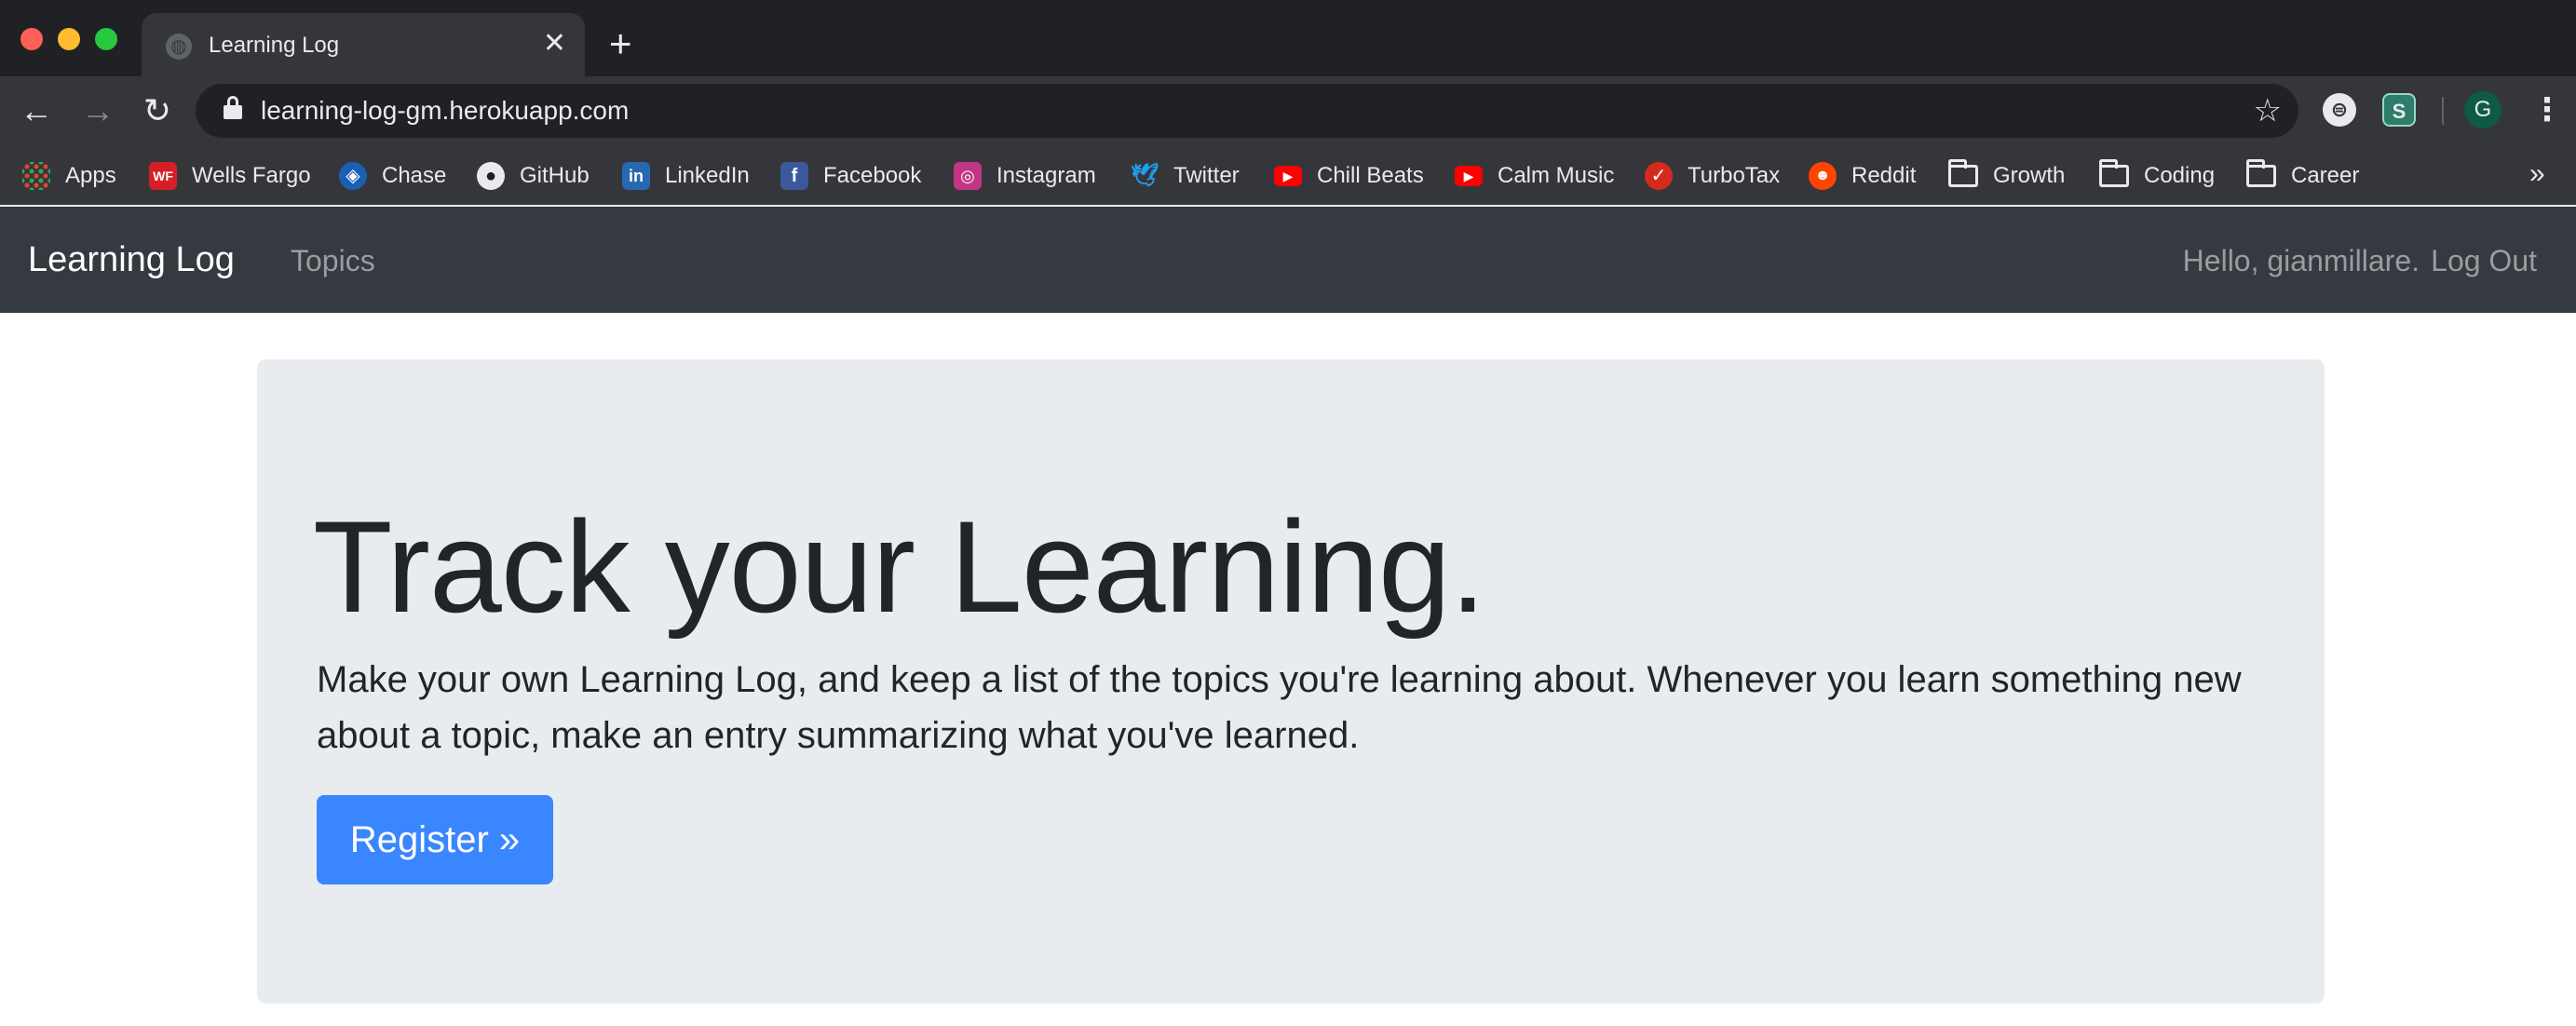 The width and height of the screenshot is (2576, 1026). Describe the element at coordinates (435, 839) in the screenshot. I see `register-button: Register »` at that location.